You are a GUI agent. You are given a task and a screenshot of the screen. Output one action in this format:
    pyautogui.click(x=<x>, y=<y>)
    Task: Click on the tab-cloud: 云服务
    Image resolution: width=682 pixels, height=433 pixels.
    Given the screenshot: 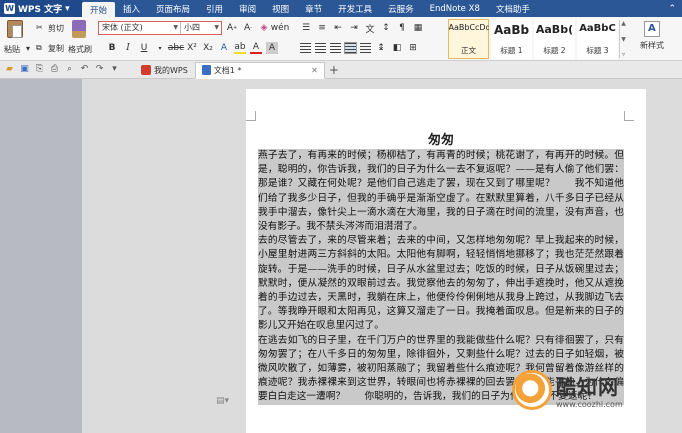 What is the action you would take?
    pyautogui.click(x=401, y=8)
    